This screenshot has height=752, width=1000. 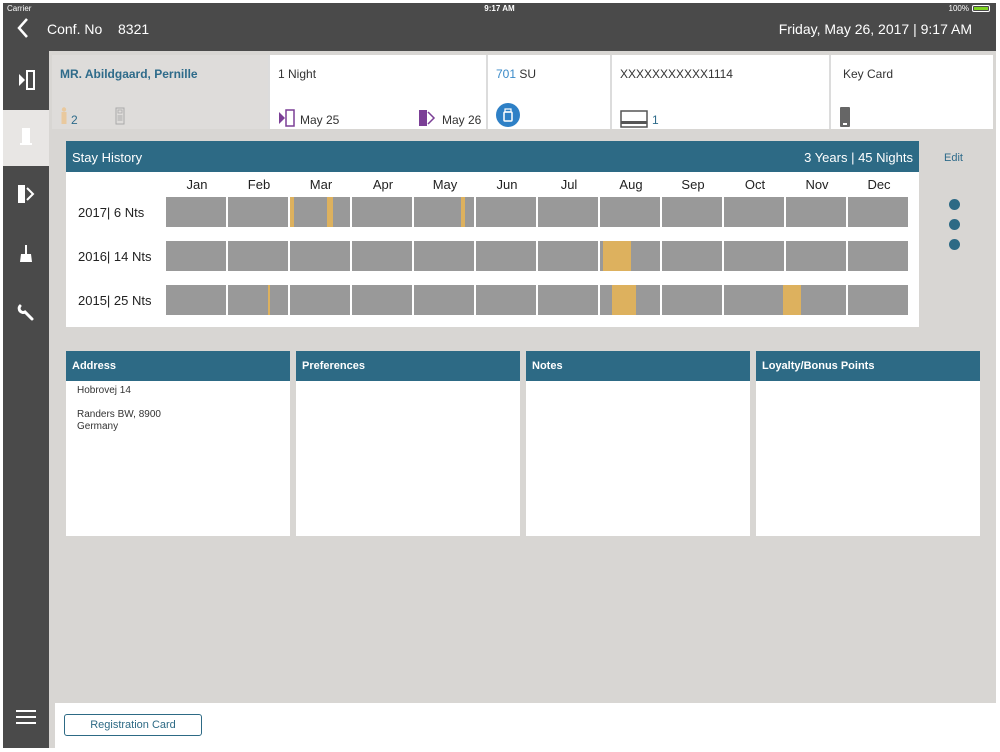 I want to click on room-status-icon, so click(x=508, y=115).